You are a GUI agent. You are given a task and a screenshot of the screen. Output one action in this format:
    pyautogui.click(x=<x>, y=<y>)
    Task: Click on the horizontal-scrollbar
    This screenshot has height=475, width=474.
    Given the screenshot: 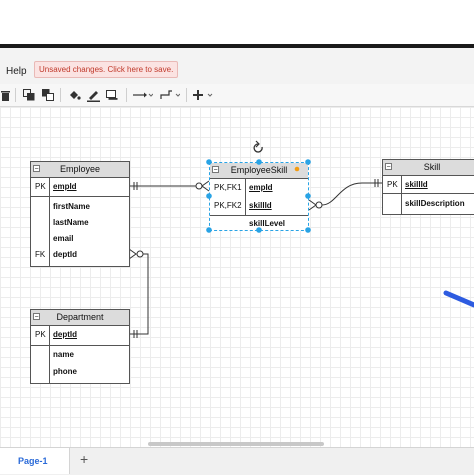 What is the action you would take?
    pyautogui.click(x=236, y=444)
    